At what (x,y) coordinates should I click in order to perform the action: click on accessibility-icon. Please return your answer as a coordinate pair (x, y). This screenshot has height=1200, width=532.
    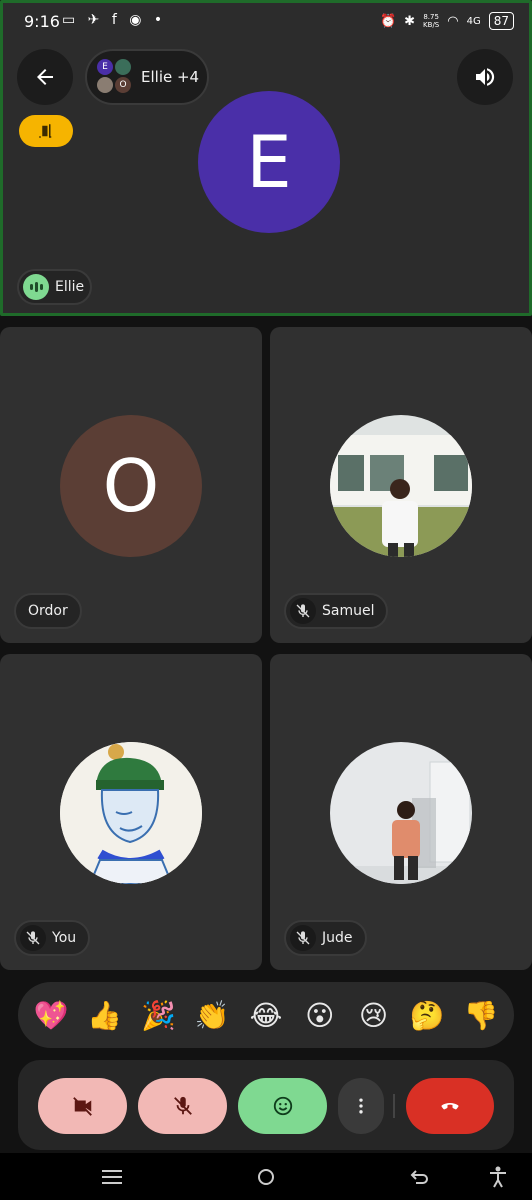
    Looking at the image, I should click on (498, 1177).